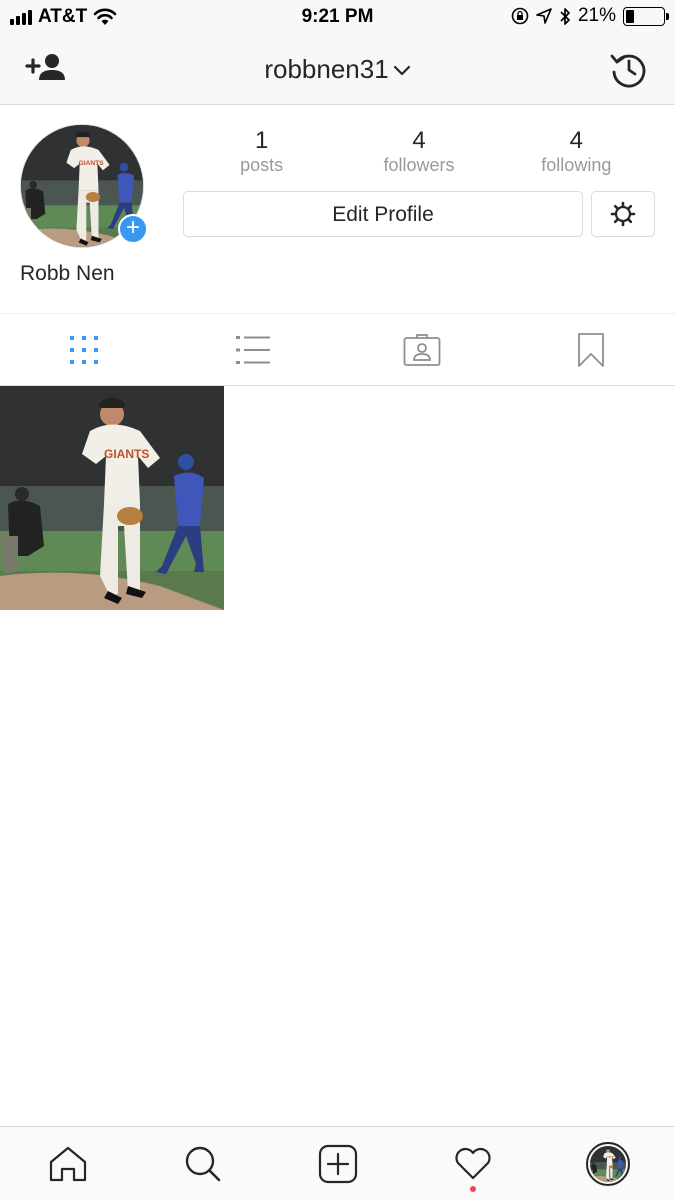  What do you see at coordinates (337, 17) in the screenshot?
I see `status-bar: AT&T 9:21 PM 21%` at bounding box center [337, 17].